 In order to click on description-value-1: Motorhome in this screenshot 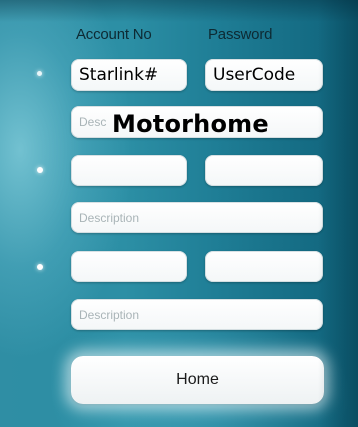, I will do `click(190, 124)`.